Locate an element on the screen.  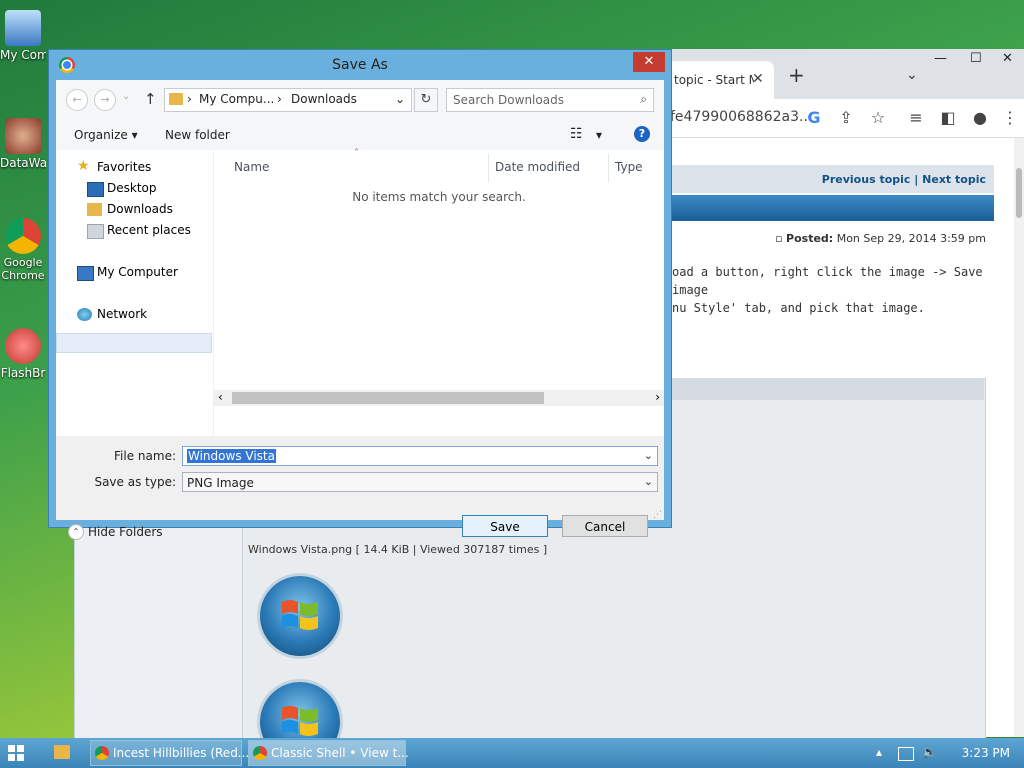
forward-button: → is located at coordinates (105, 100).